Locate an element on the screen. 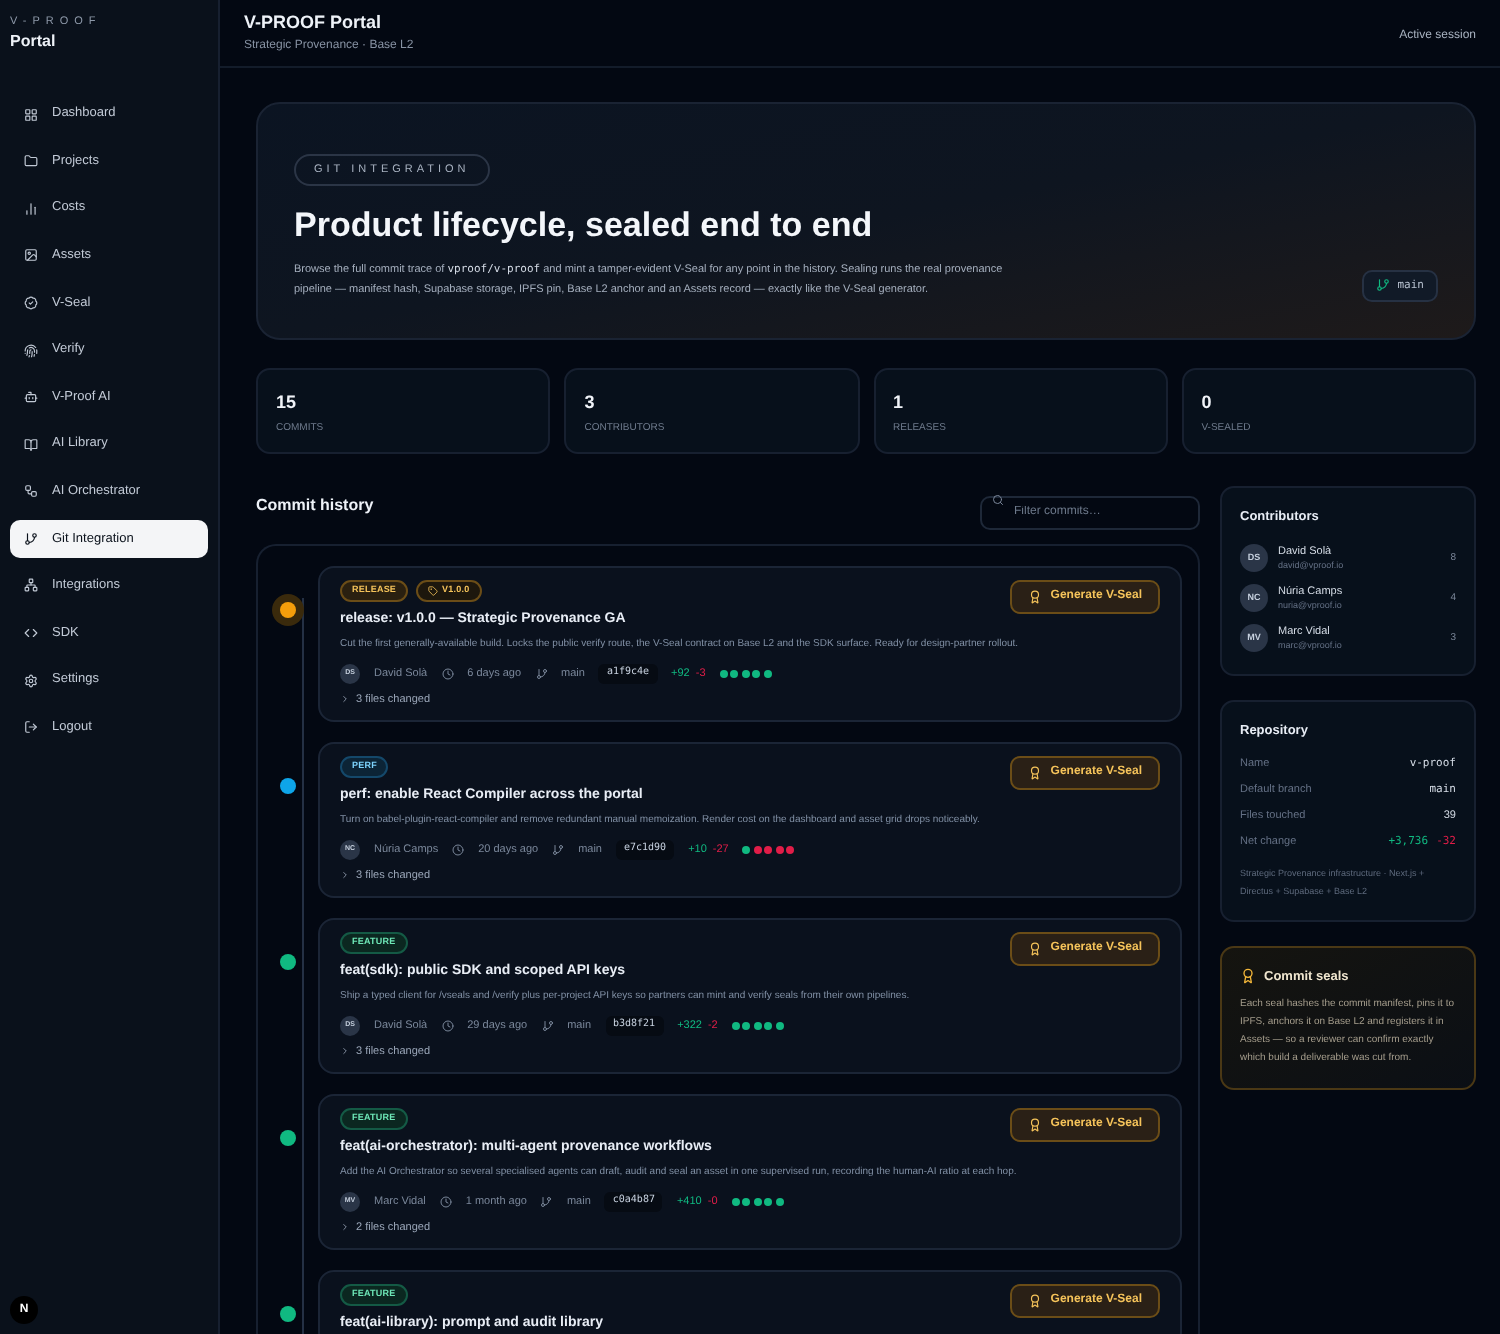 The width and height of the screenshot is (1500, 1334). badge-icon is located at coordinates (31, 302).